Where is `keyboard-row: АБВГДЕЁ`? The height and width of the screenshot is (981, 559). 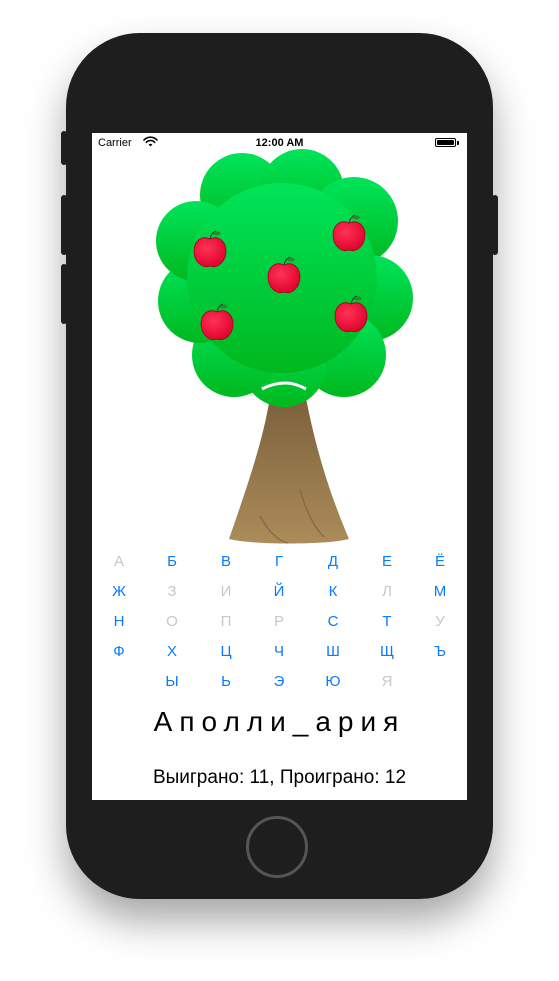 keyboard-row: АБВГДЕЁ is located at coordinates (279, 562).